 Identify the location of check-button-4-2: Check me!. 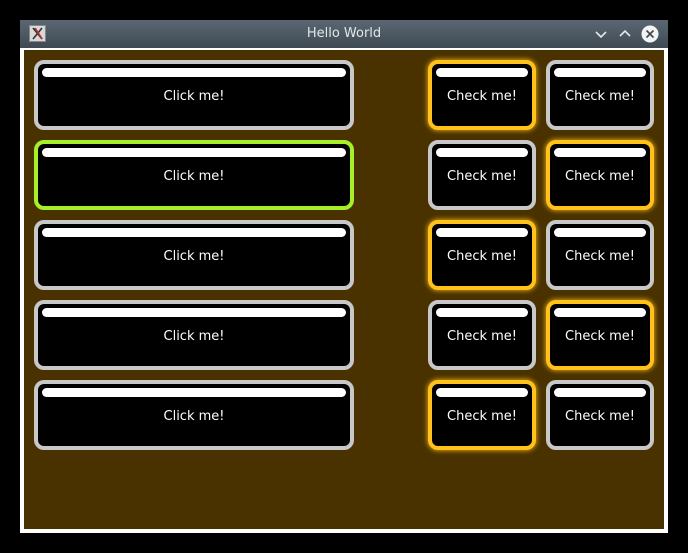
(600, 335).